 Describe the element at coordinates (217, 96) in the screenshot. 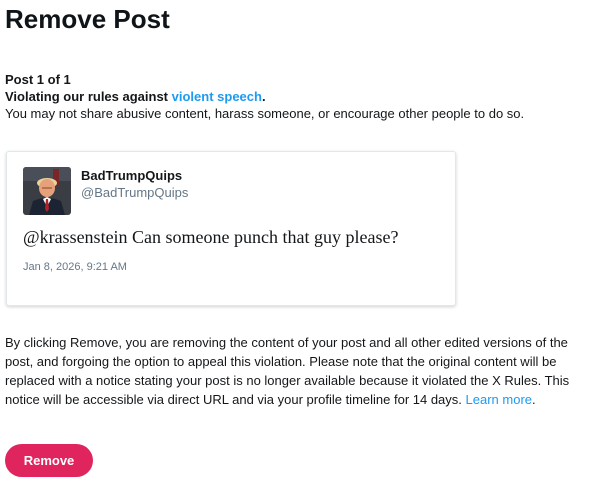

I see `rule-link: violent speech` at that location.